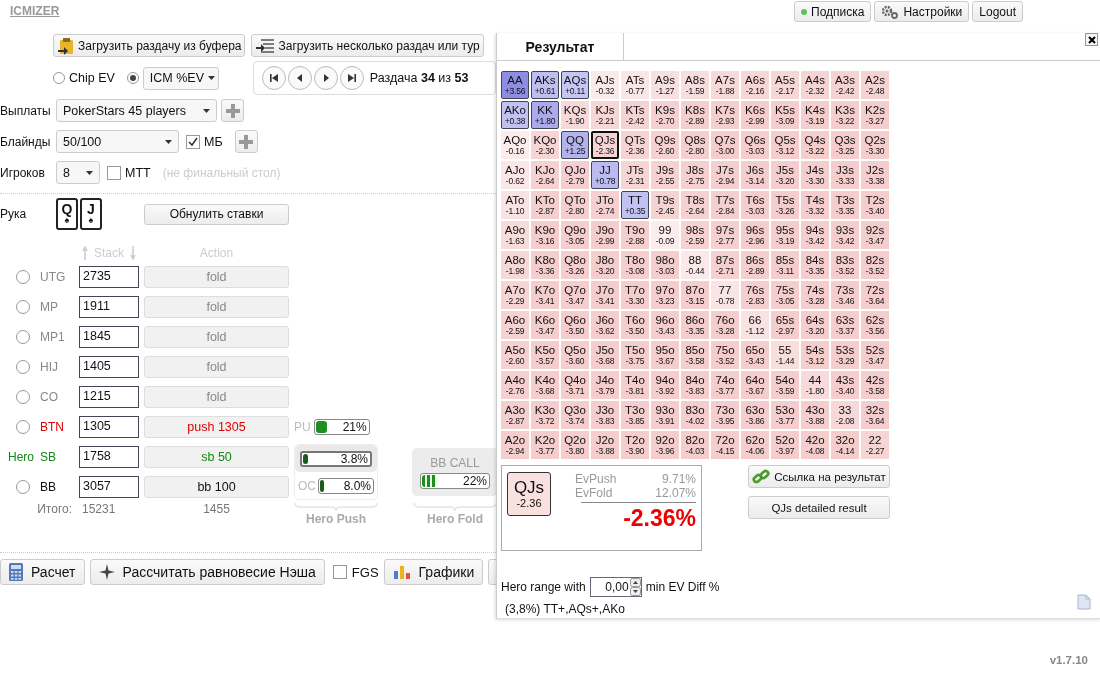 This screenshot has height=678, width=1100. Describe the element at coordinates (845, 355) in the screenshot. I see `hand-cell: 53s -3.29` at that location.